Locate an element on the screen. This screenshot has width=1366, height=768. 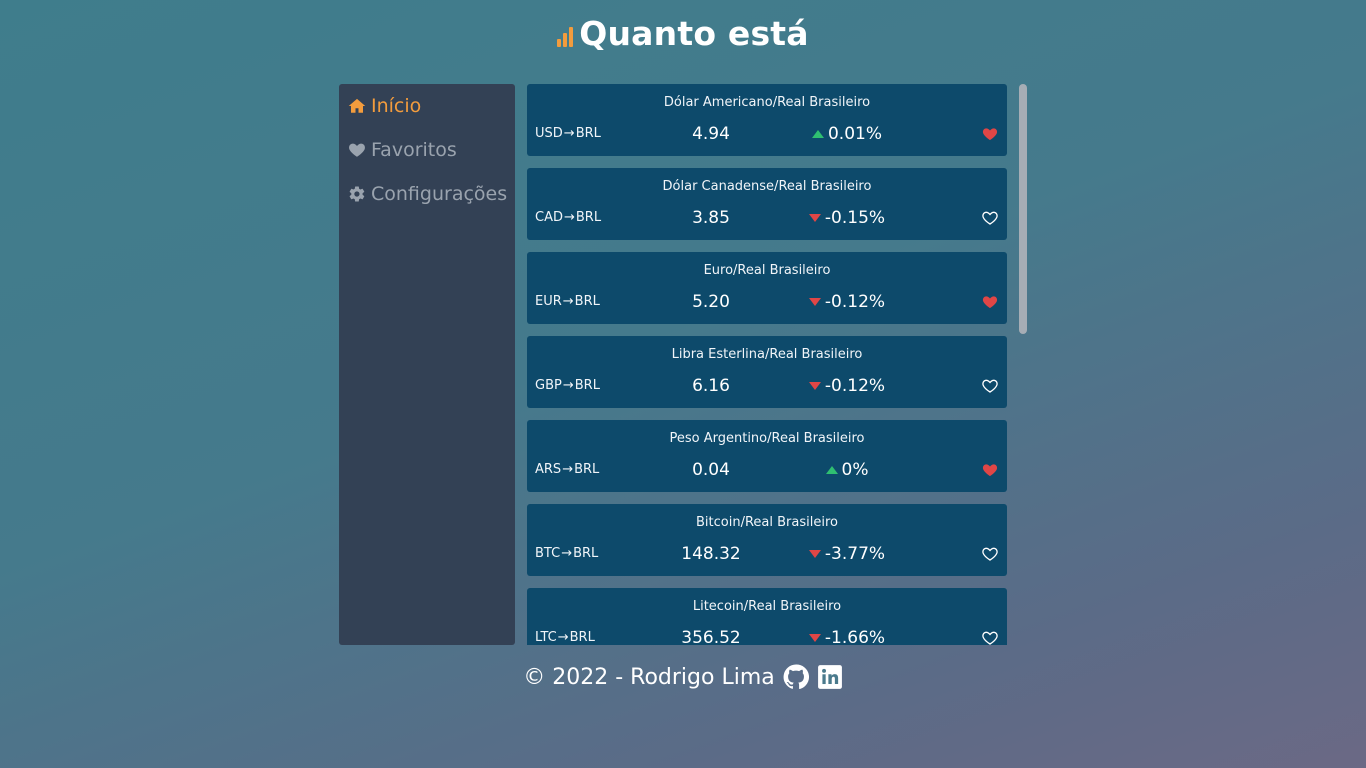
change-percent: -0.15% is located at coordinates (855, 218).